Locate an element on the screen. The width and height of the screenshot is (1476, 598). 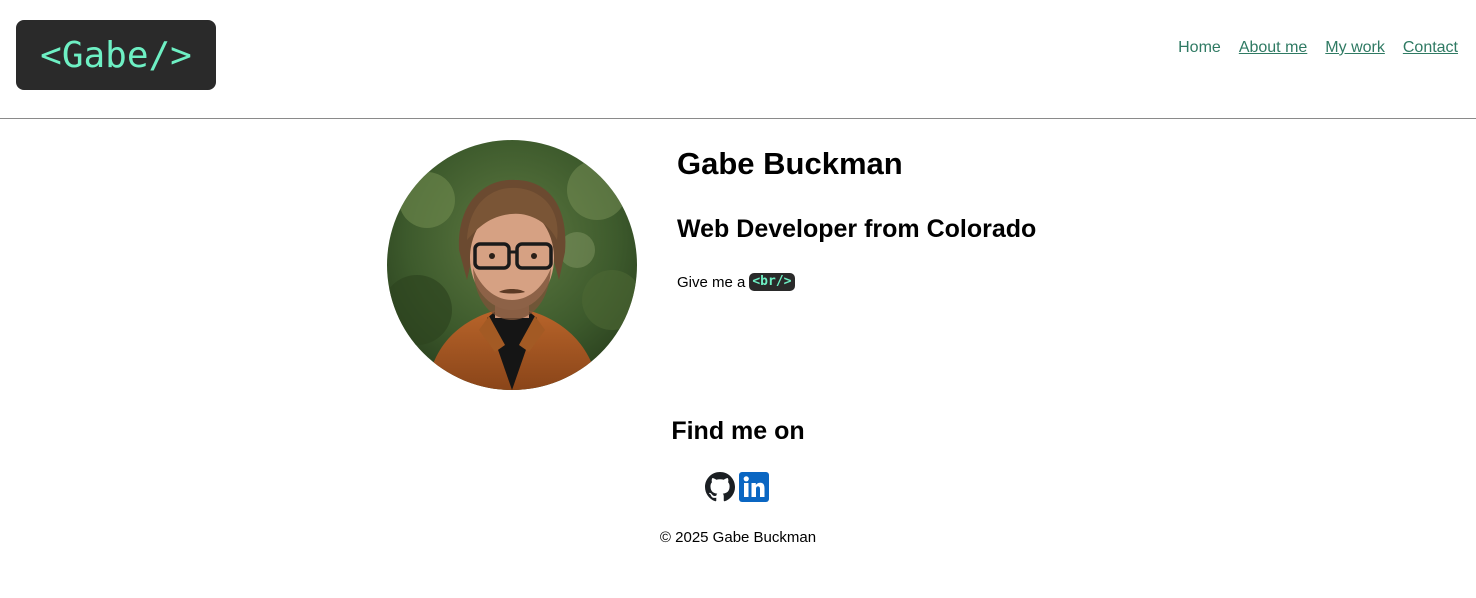
site-logo: <Gabe/> is located at coordinates (116, 55).